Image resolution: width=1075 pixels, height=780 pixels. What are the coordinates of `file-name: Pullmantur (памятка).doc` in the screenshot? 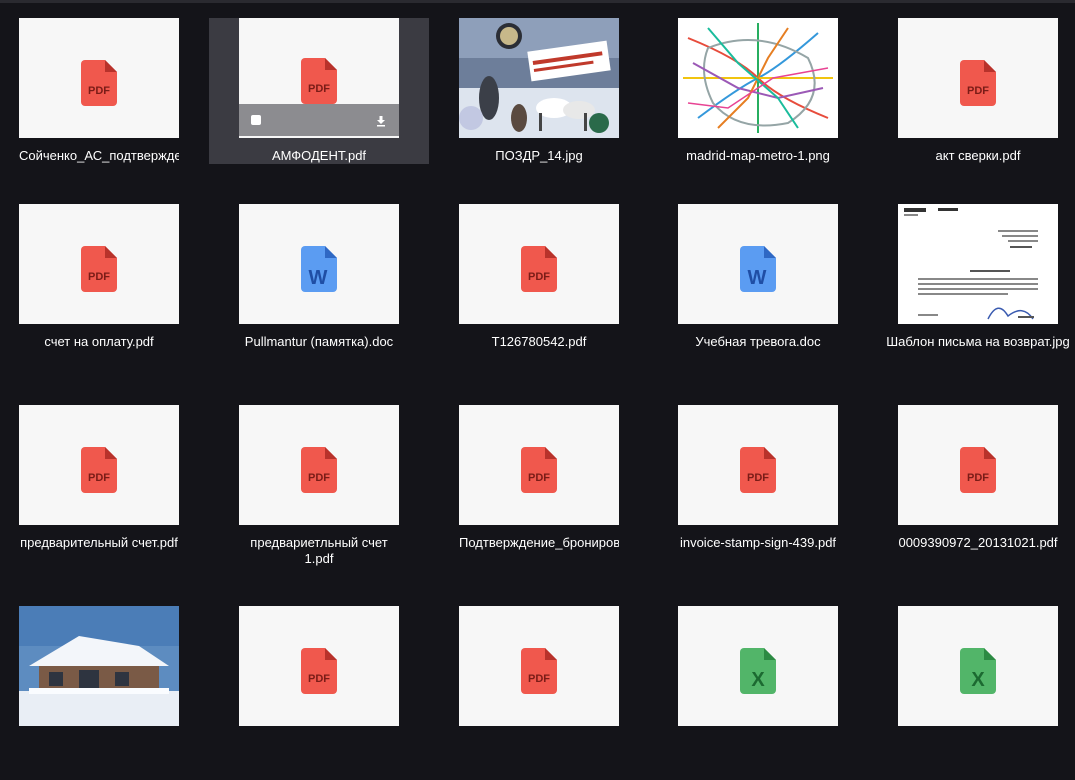 It's located at (319, 341).